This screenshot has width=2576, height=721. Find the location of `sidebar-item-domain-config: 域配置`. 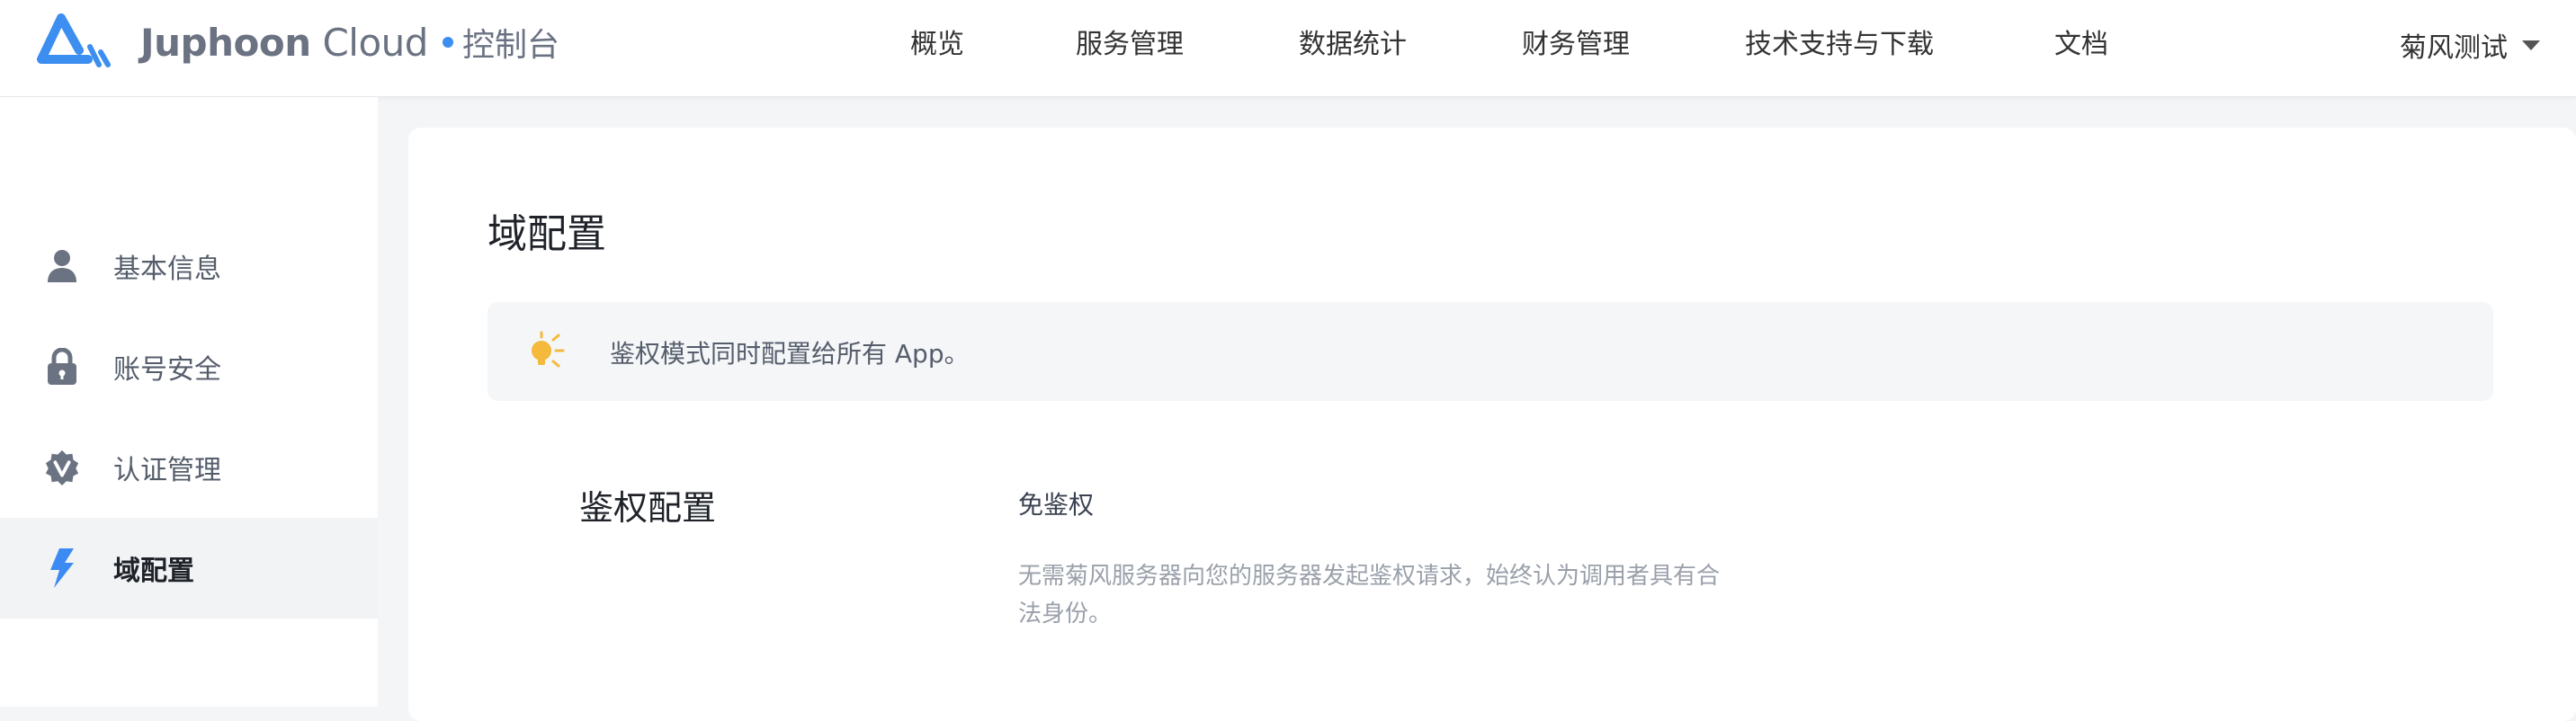

sidebar-item-domain-config: 域配置 is located at coordinates (189, 568).